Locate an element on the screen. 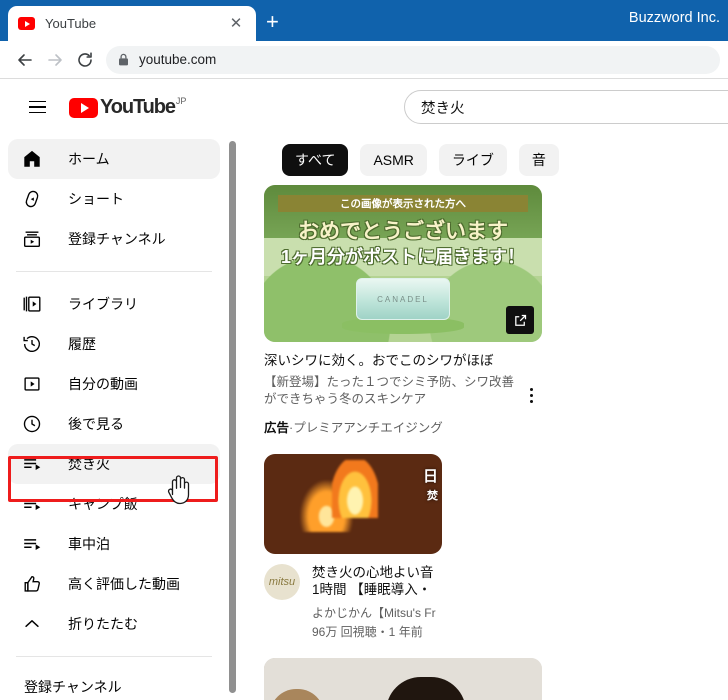 The height and width of the screenshot is (700, 728). chip-sound: 音 is located at coordinates (538, 160).